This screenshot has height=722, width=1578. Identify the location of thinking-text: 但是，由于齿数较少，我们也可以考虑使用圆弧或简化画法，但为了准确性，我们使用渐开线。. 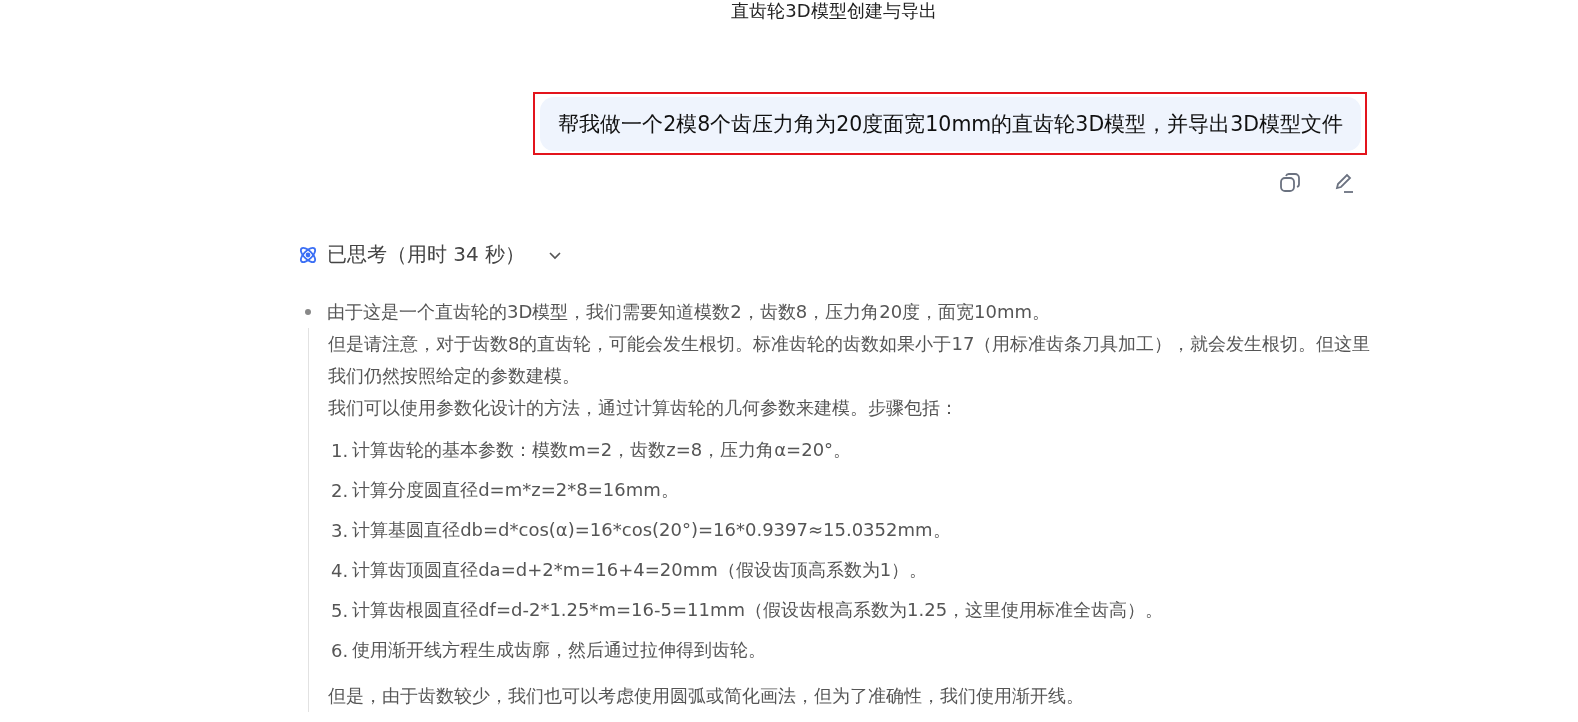
(706, 696).